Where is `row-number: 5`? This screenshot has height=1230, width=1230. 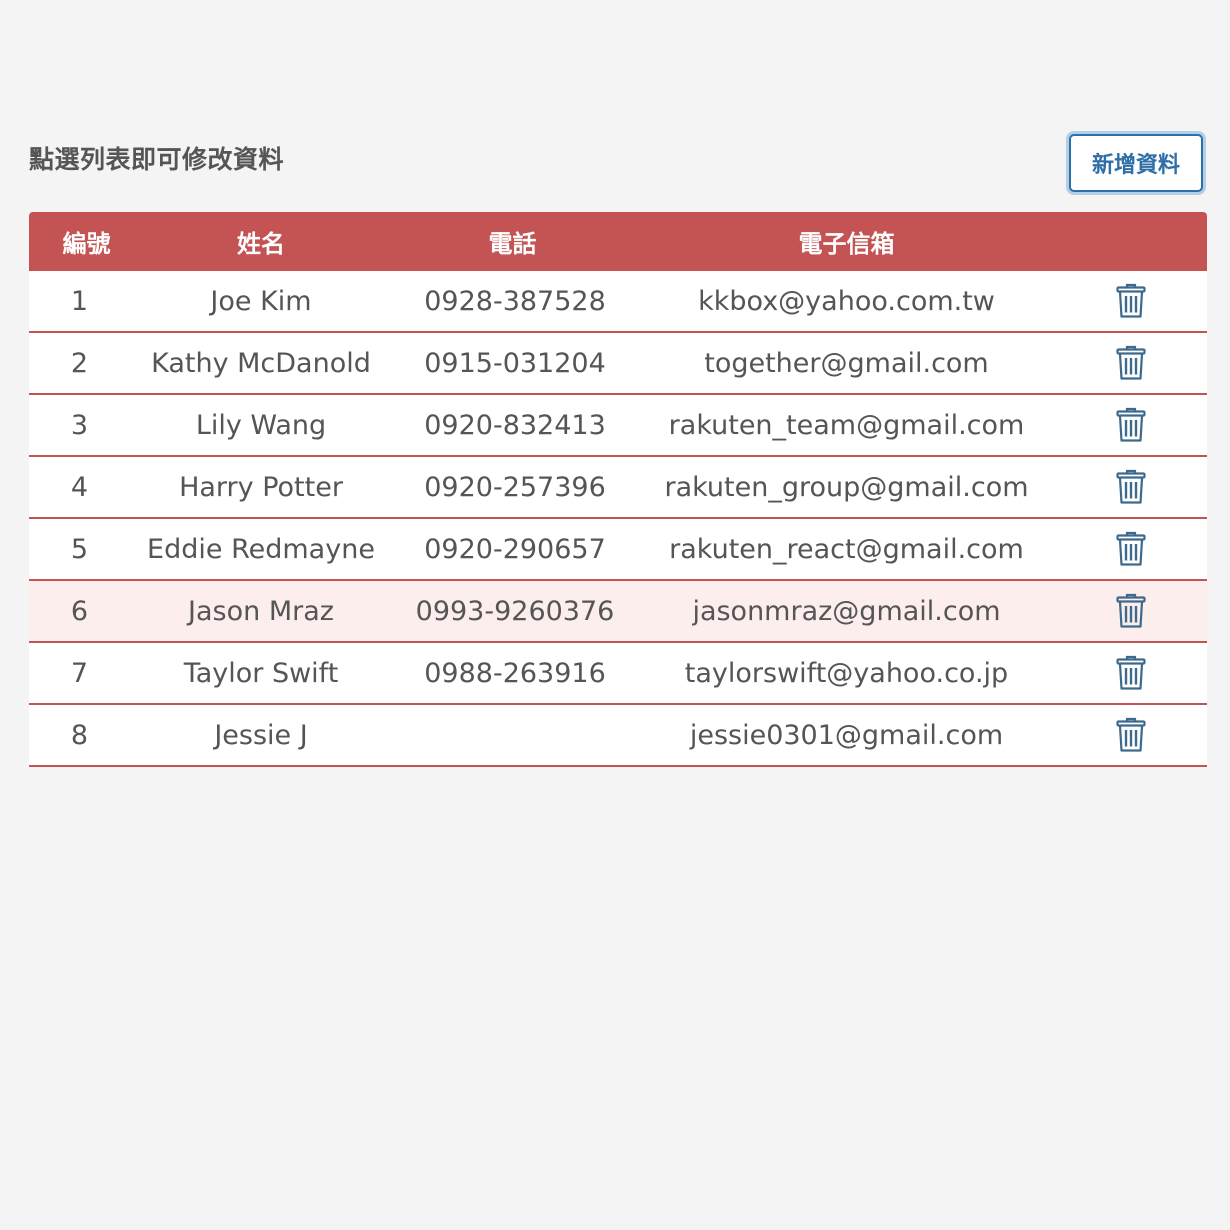 row-number: 5 is located at coordinates (79, 549).